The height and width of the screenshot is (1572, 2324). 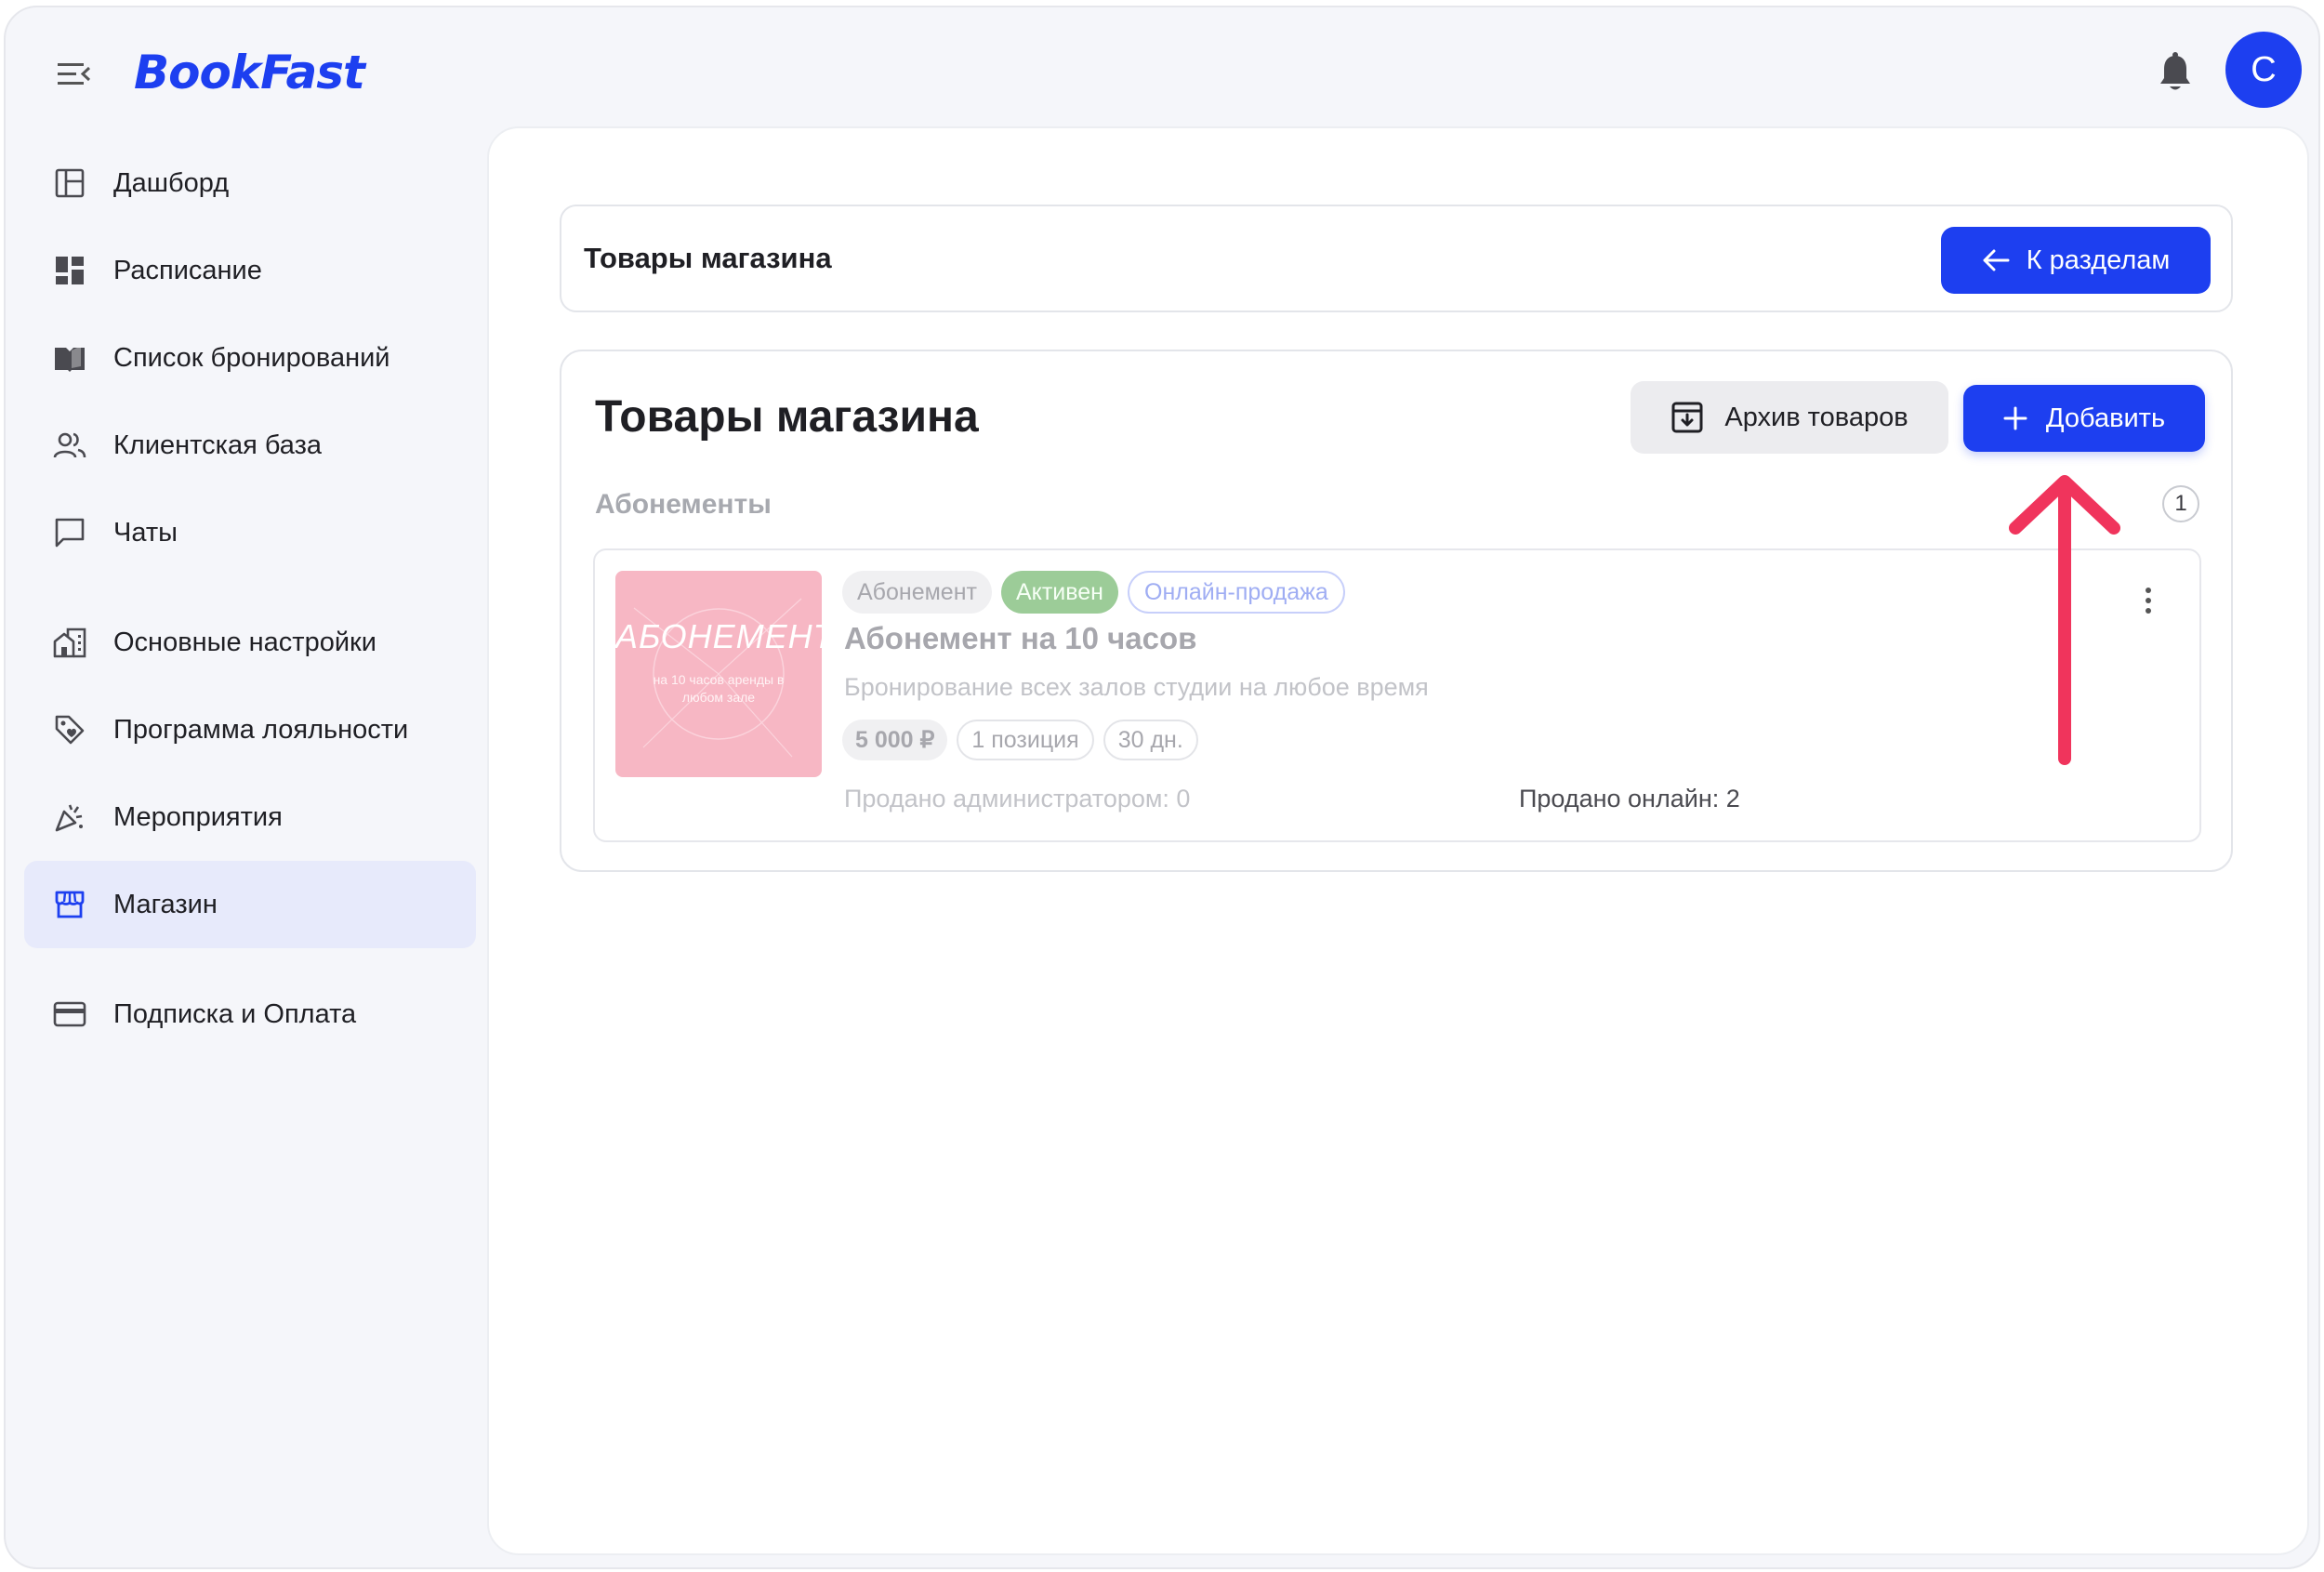 I want to click on sidebar-item-settings: Основные настройки, so click(x=250, y=642).